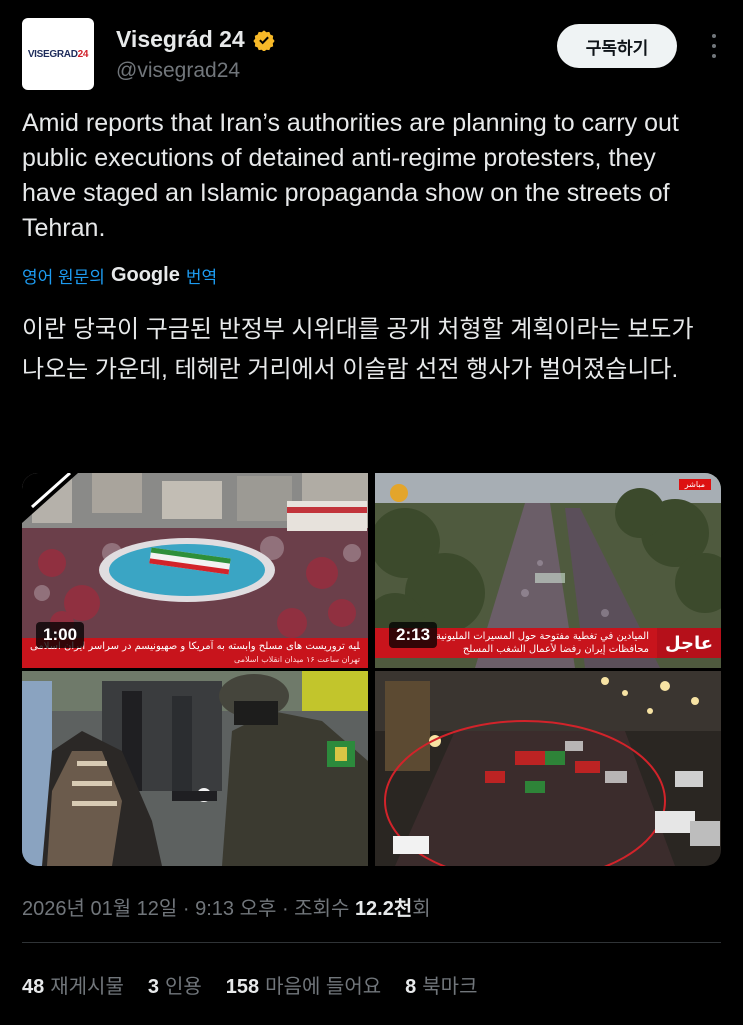 Image resolution: width=743 pixels, height=1025 pixels. What do you see at coordinates (180, 39) in the screenshot?
I see `display-name: Visegrád 24` at bounding box center [180, 39].